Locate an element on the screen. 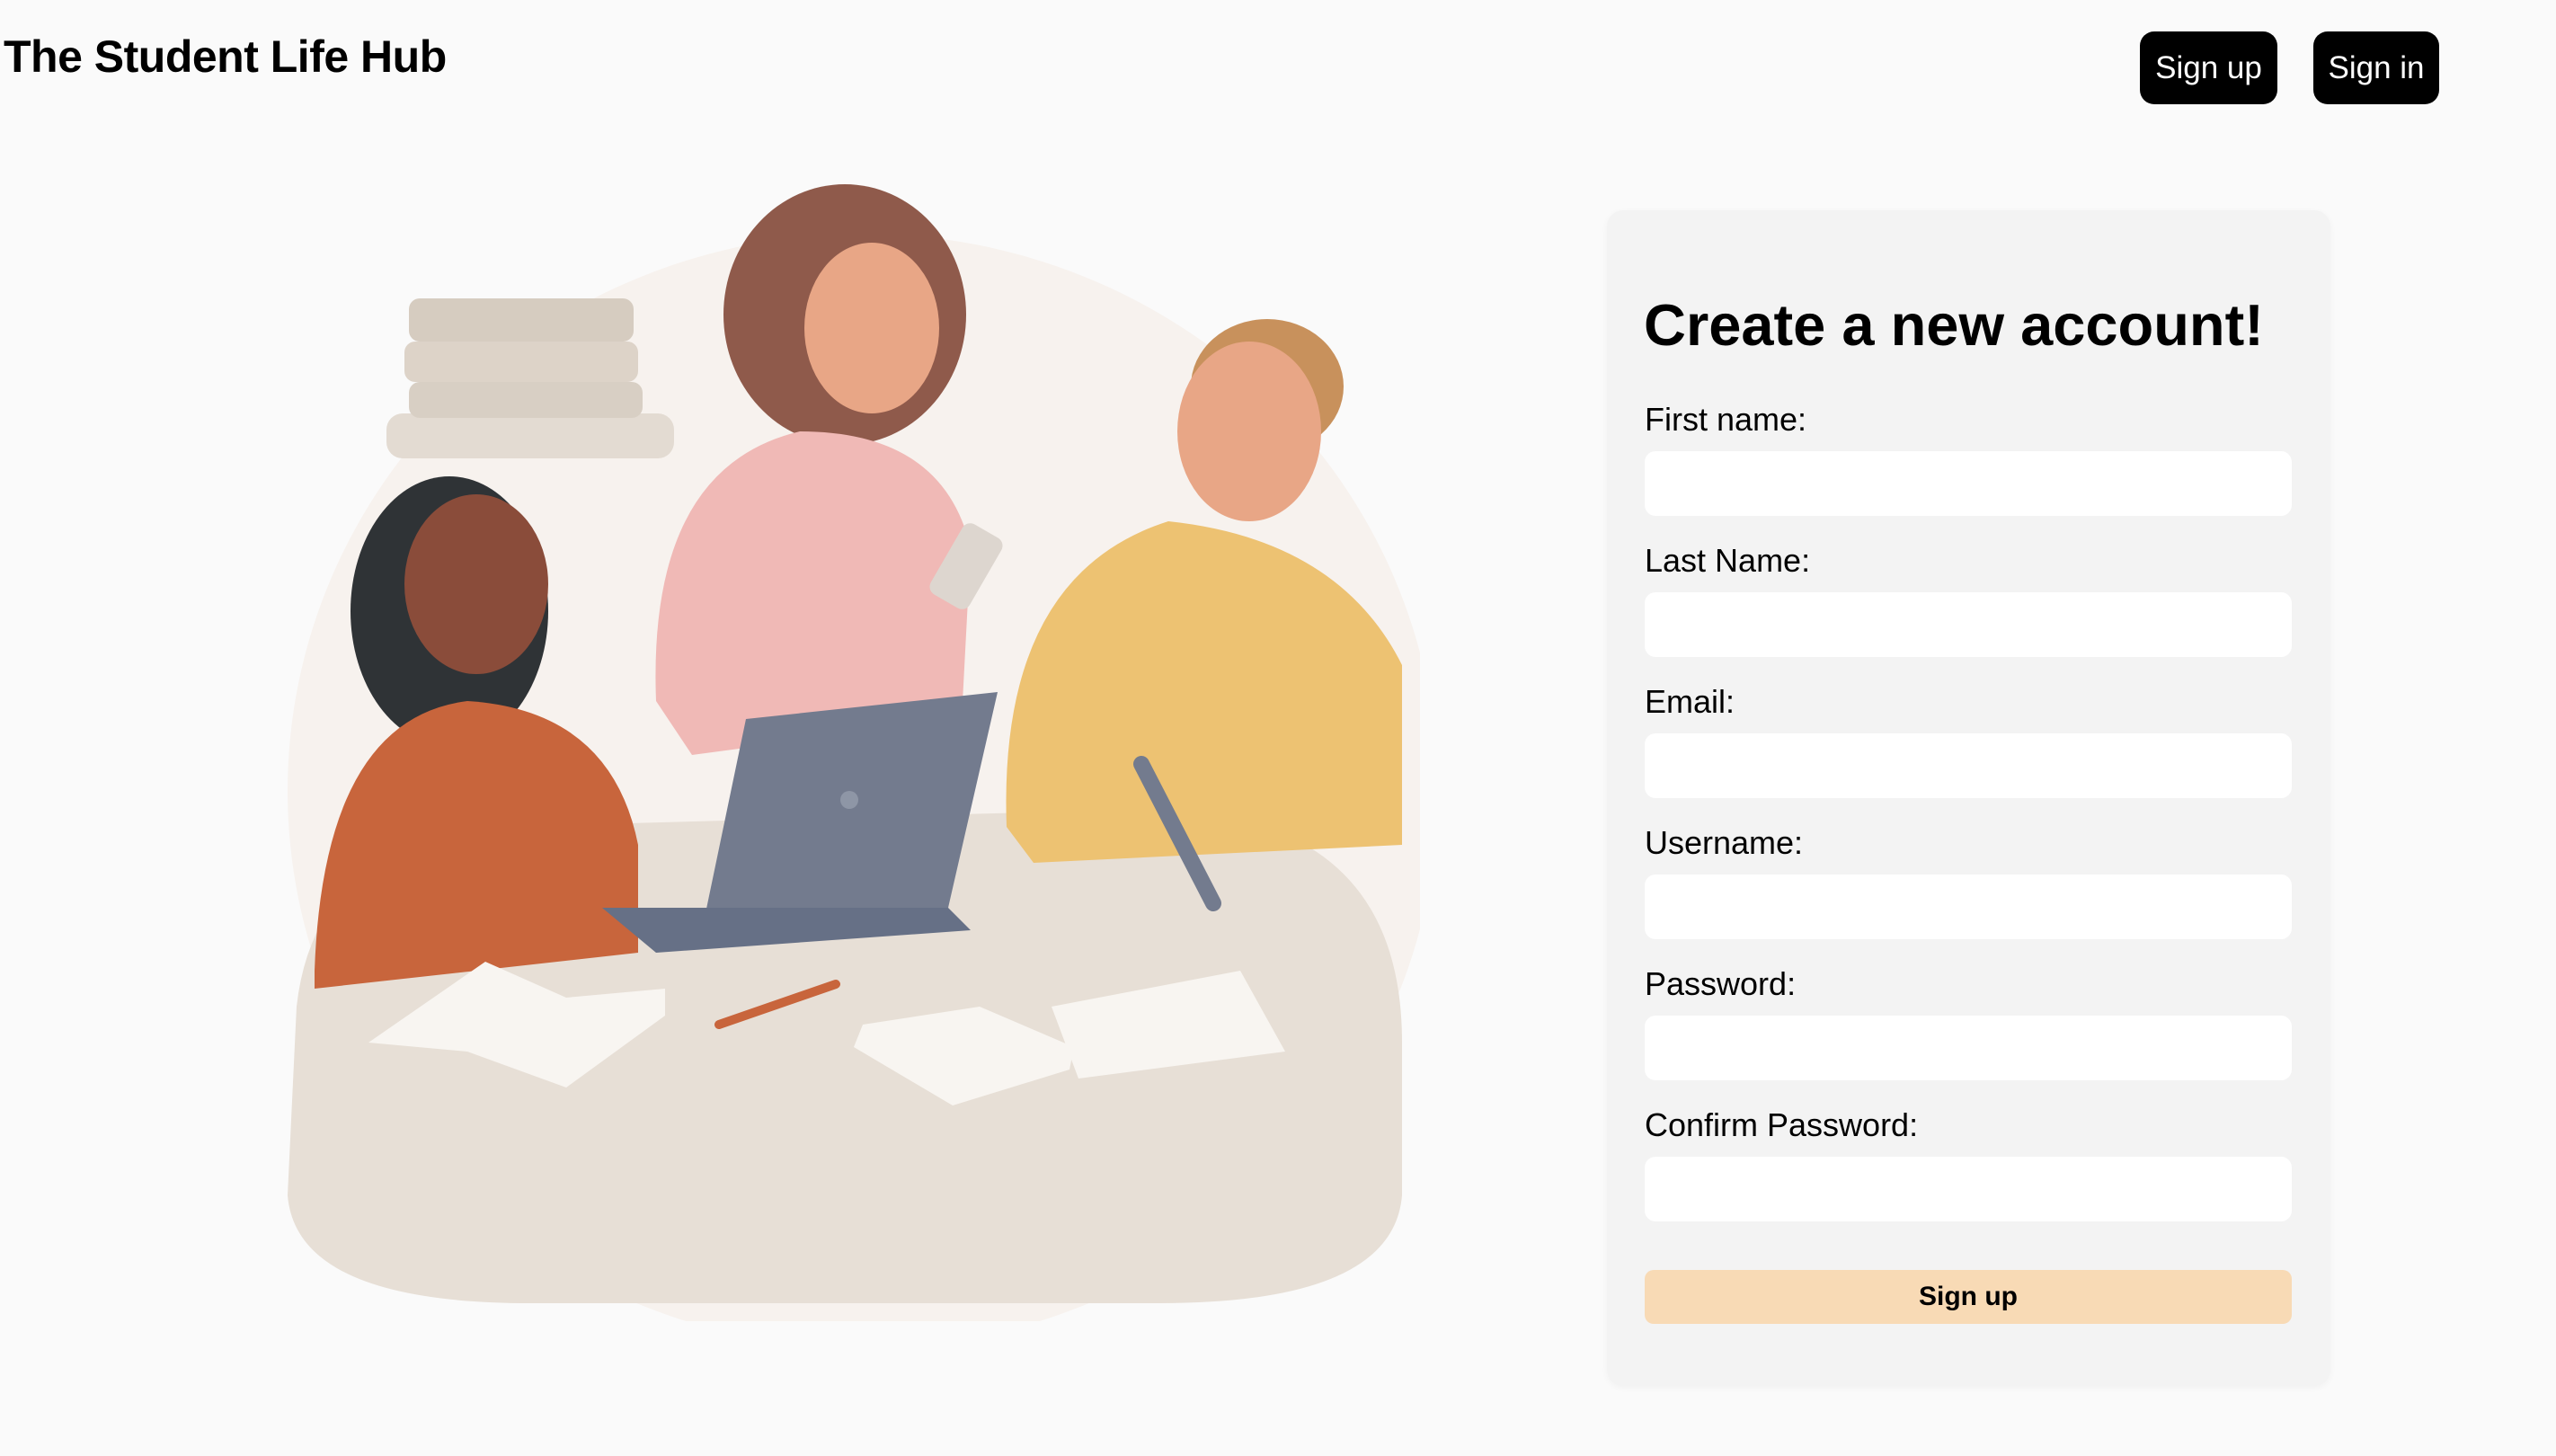 The width and height of the screenshot is (2556, 1456). last-name-input is located at coordinates (1969, 624).